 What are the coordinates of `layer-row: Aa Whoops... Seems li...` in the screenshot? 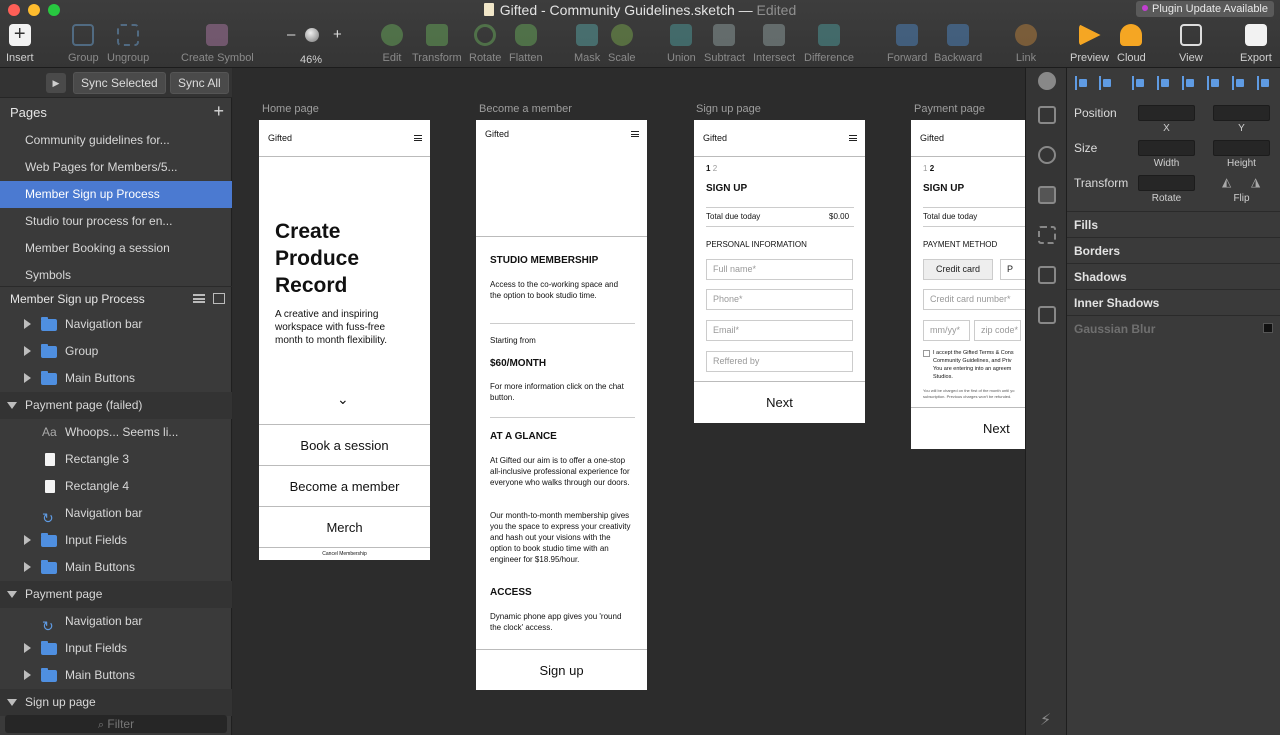 It's located at (116, 432).